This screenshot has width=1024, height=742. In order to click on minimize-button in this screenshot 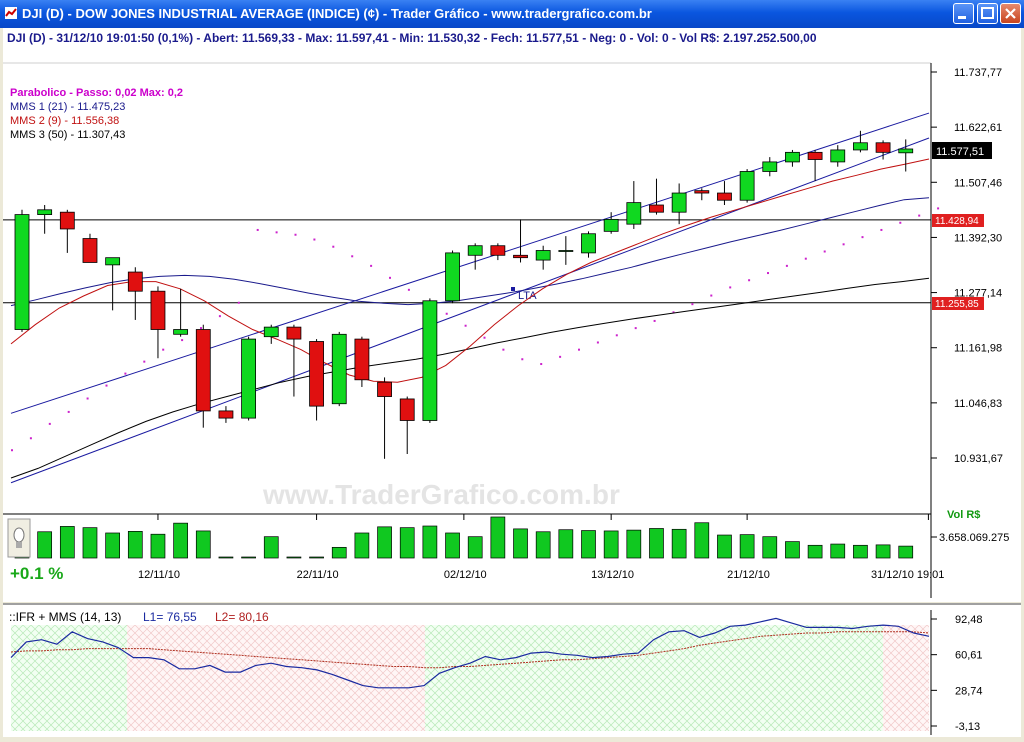, I will do `click(963, 13)`.